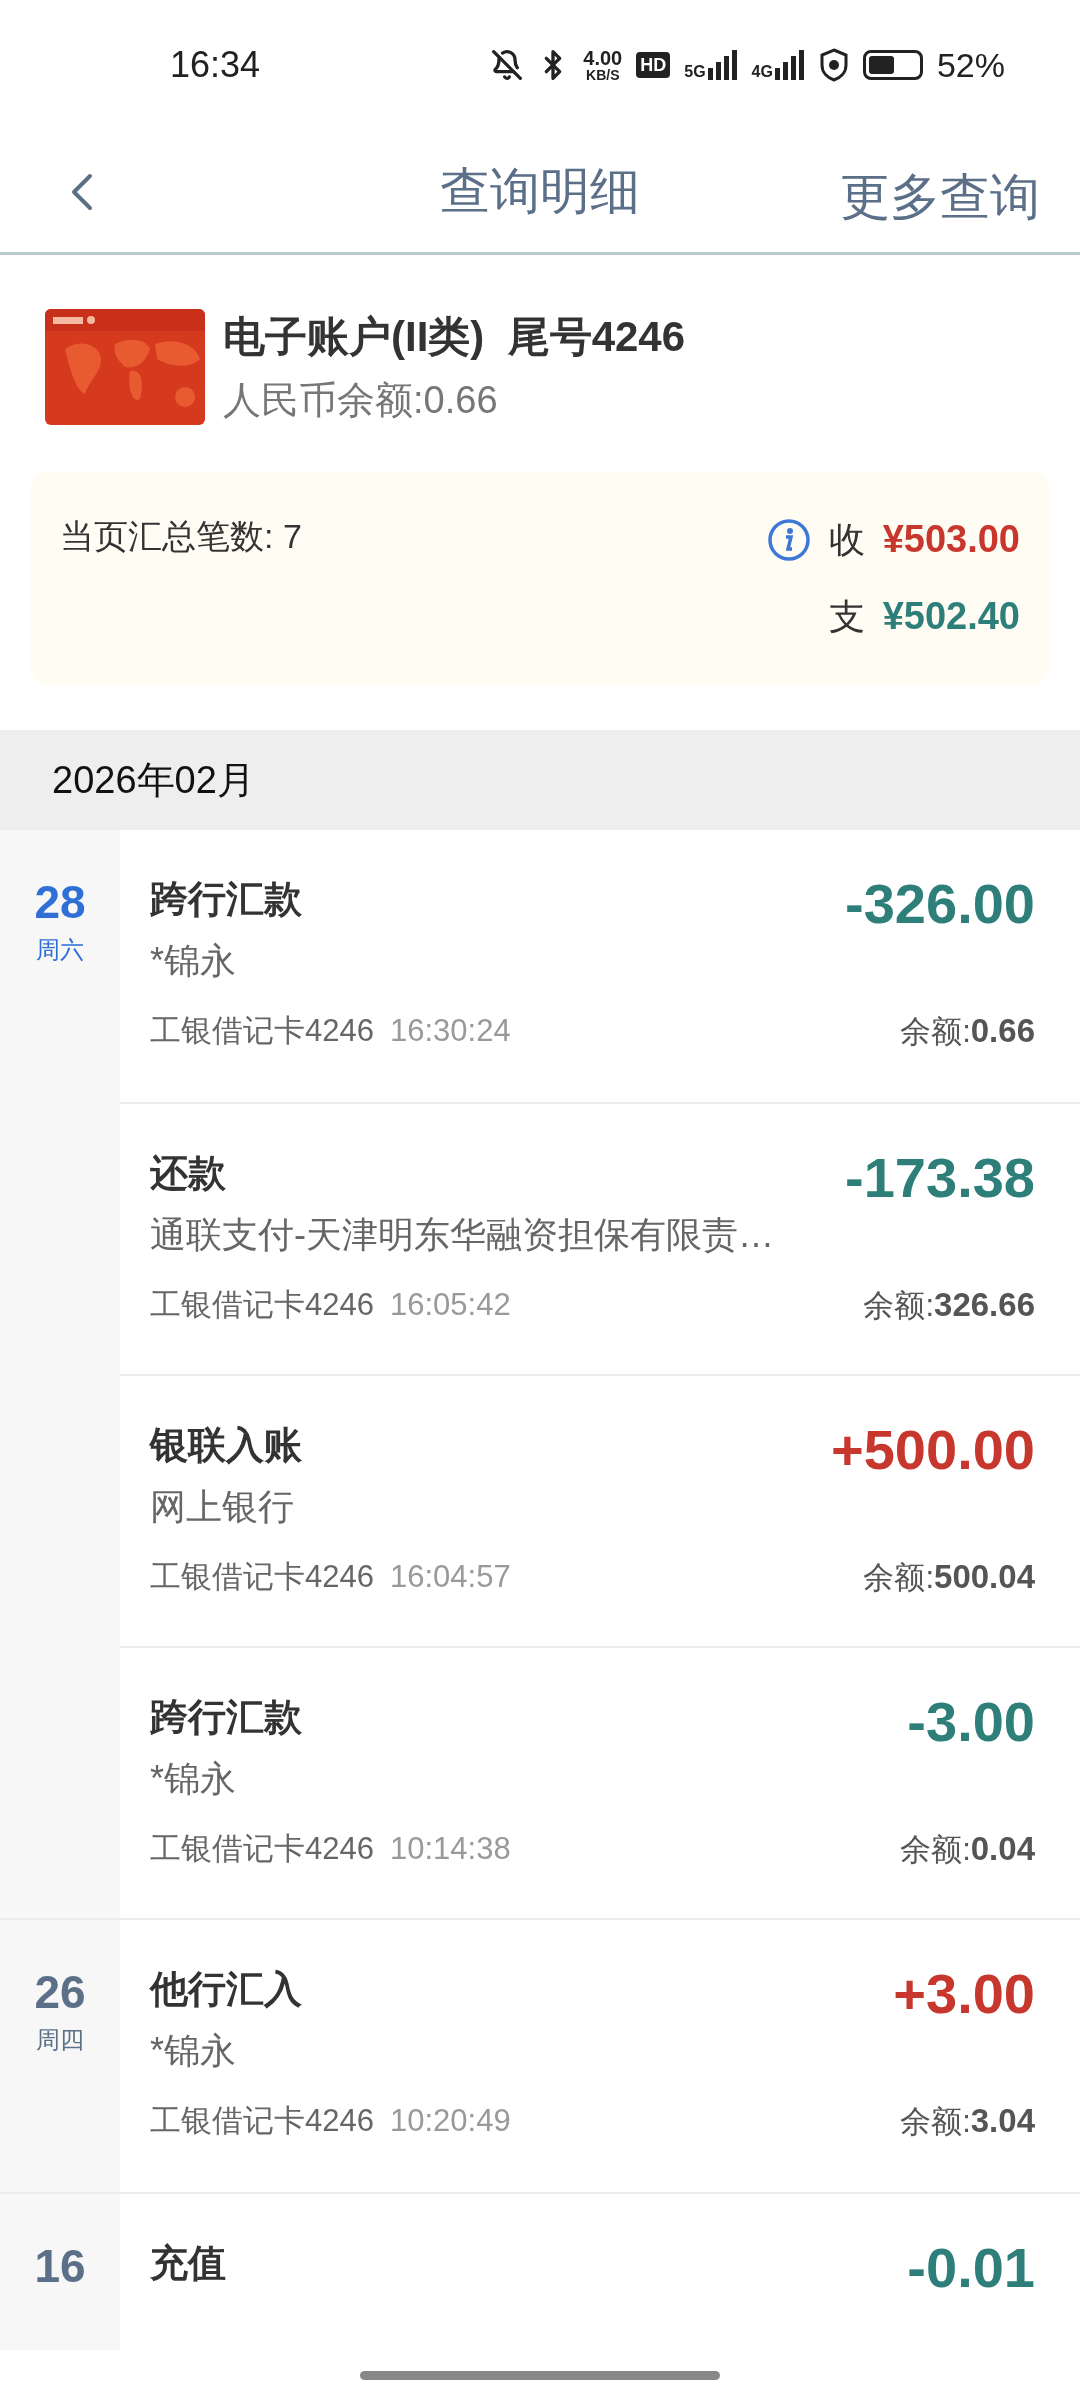 Image resolution: width=1080 pixels, height=2400 pixels. I want to click on day-number: 26, so click(60, 1992).